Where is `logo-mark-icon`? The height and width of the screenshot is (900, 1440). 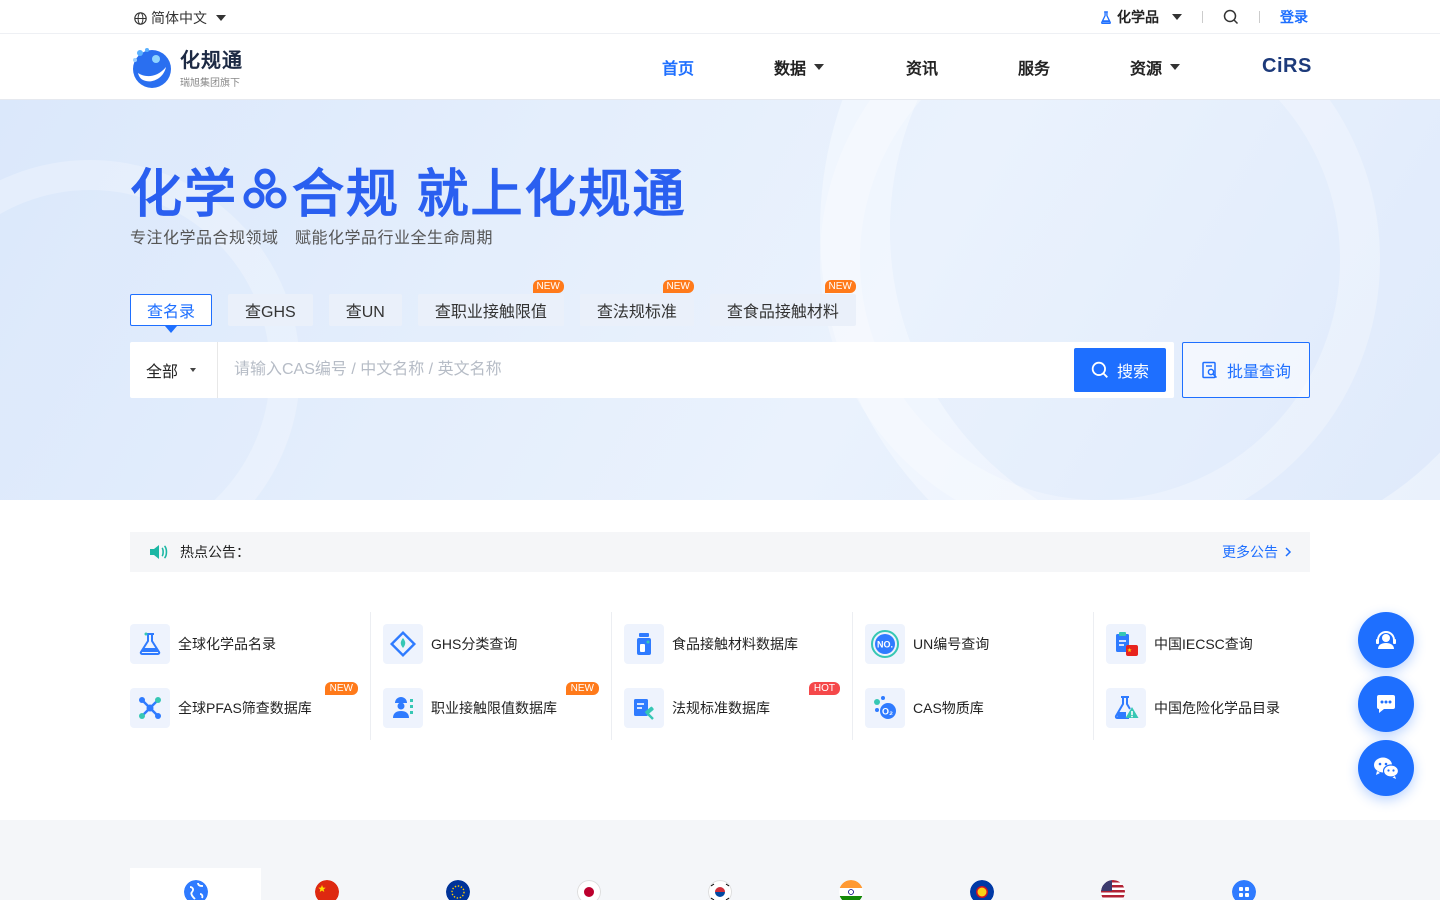 logo-mark-icon is located at coordinates (152, 67).